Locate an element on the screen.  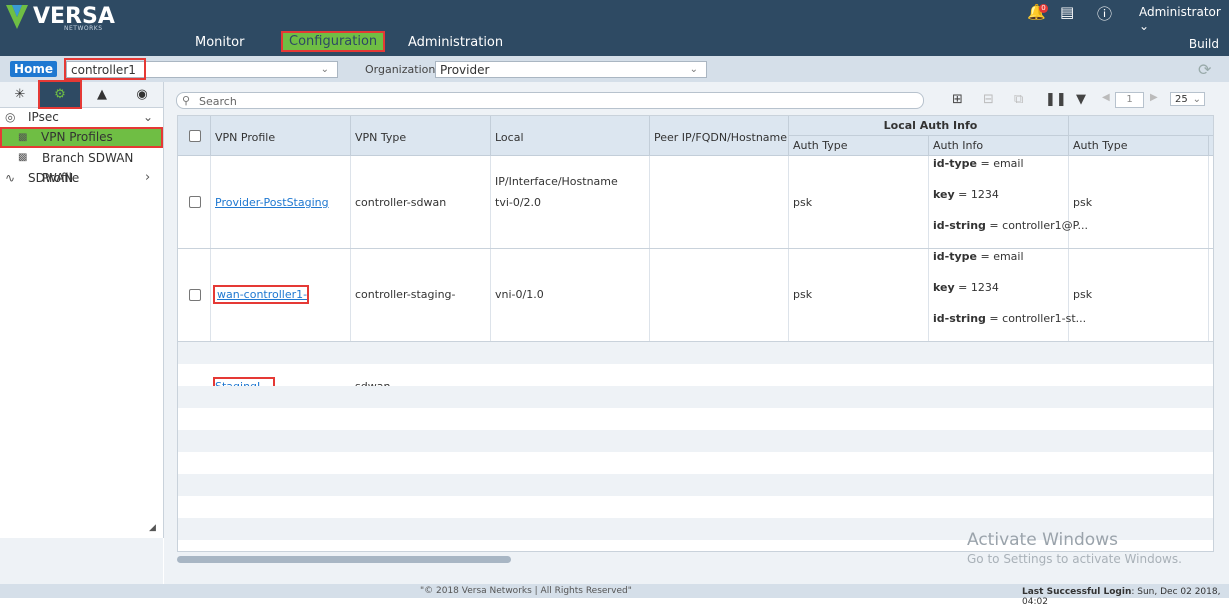
activate-windows-subtitle: Go to Settings to activate Windows. is located at coordinates (1074, 559).